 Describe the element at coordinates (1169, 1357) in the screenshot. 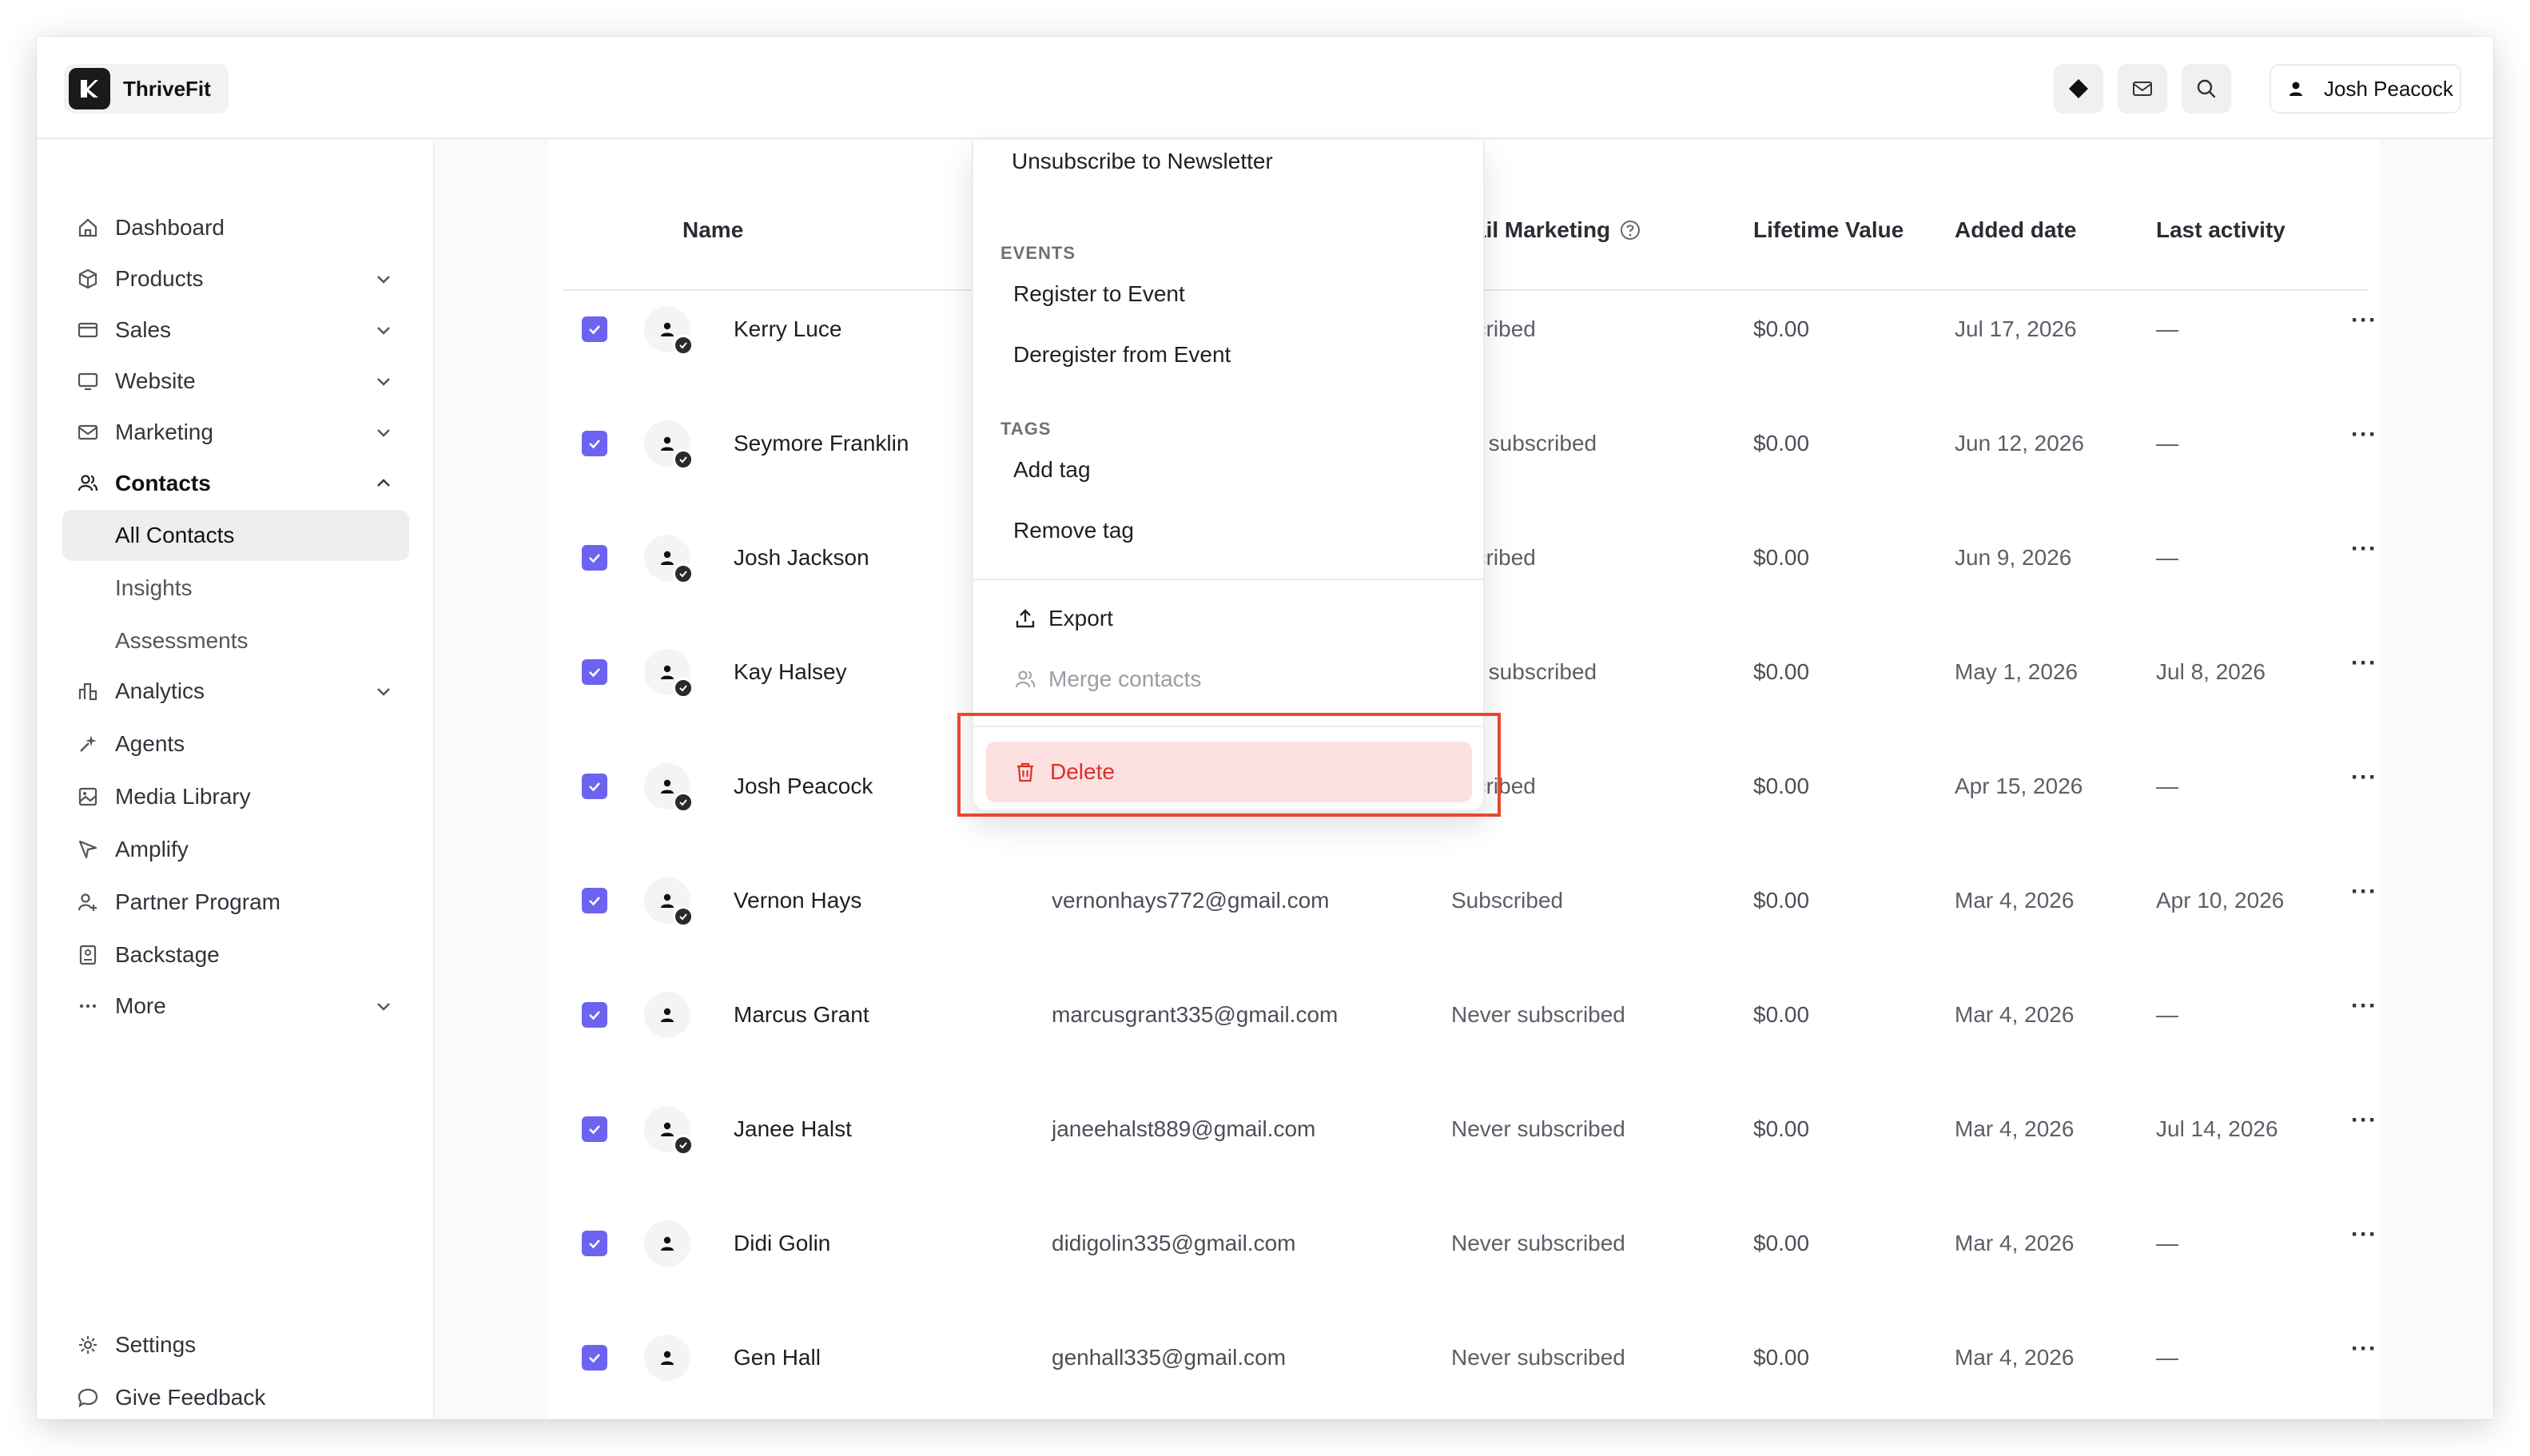

I see `contact-email: genhall335@gmail.com` at that location.